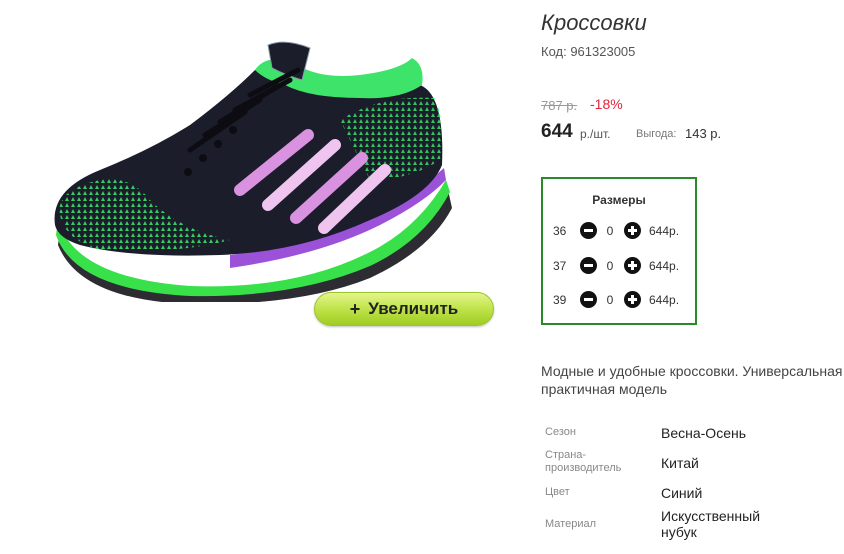 Image resolution: width=844 pixels, height=554 pixels. Describe the element at coordinates (682, 493) in the screenshot. I see `spec-value-color: Синий` at that location.